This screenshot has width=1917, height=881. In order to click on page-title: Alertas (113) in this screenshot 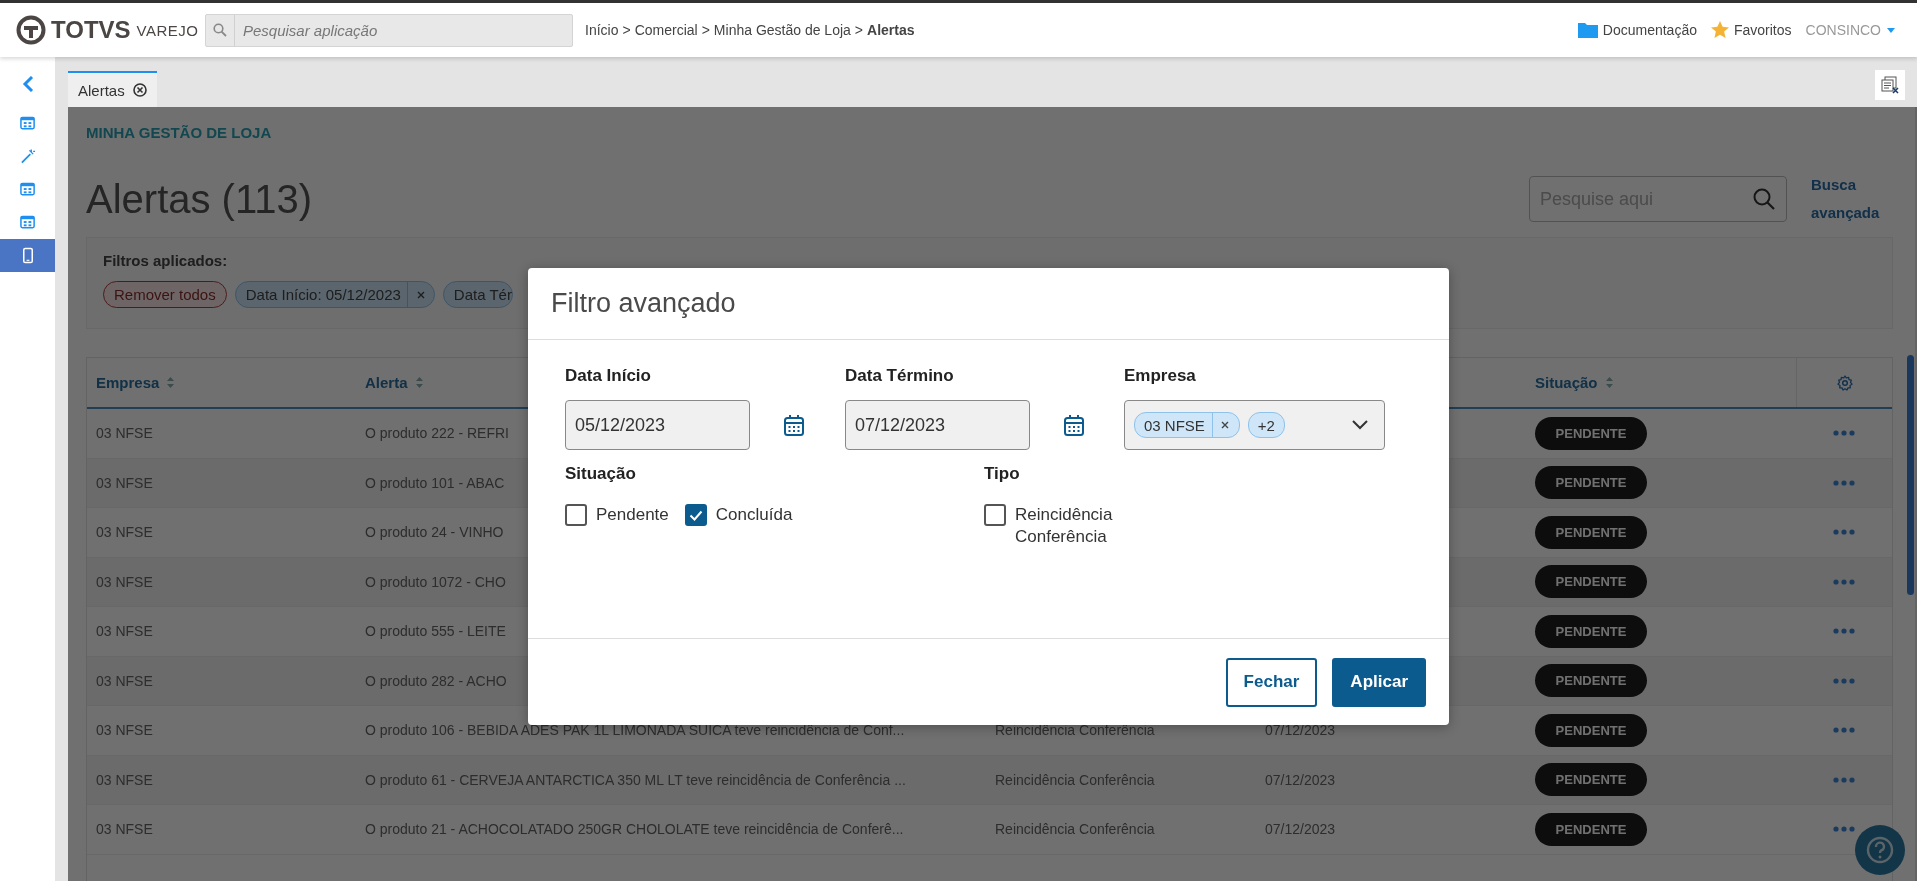, I will do `click(199, 199)`.